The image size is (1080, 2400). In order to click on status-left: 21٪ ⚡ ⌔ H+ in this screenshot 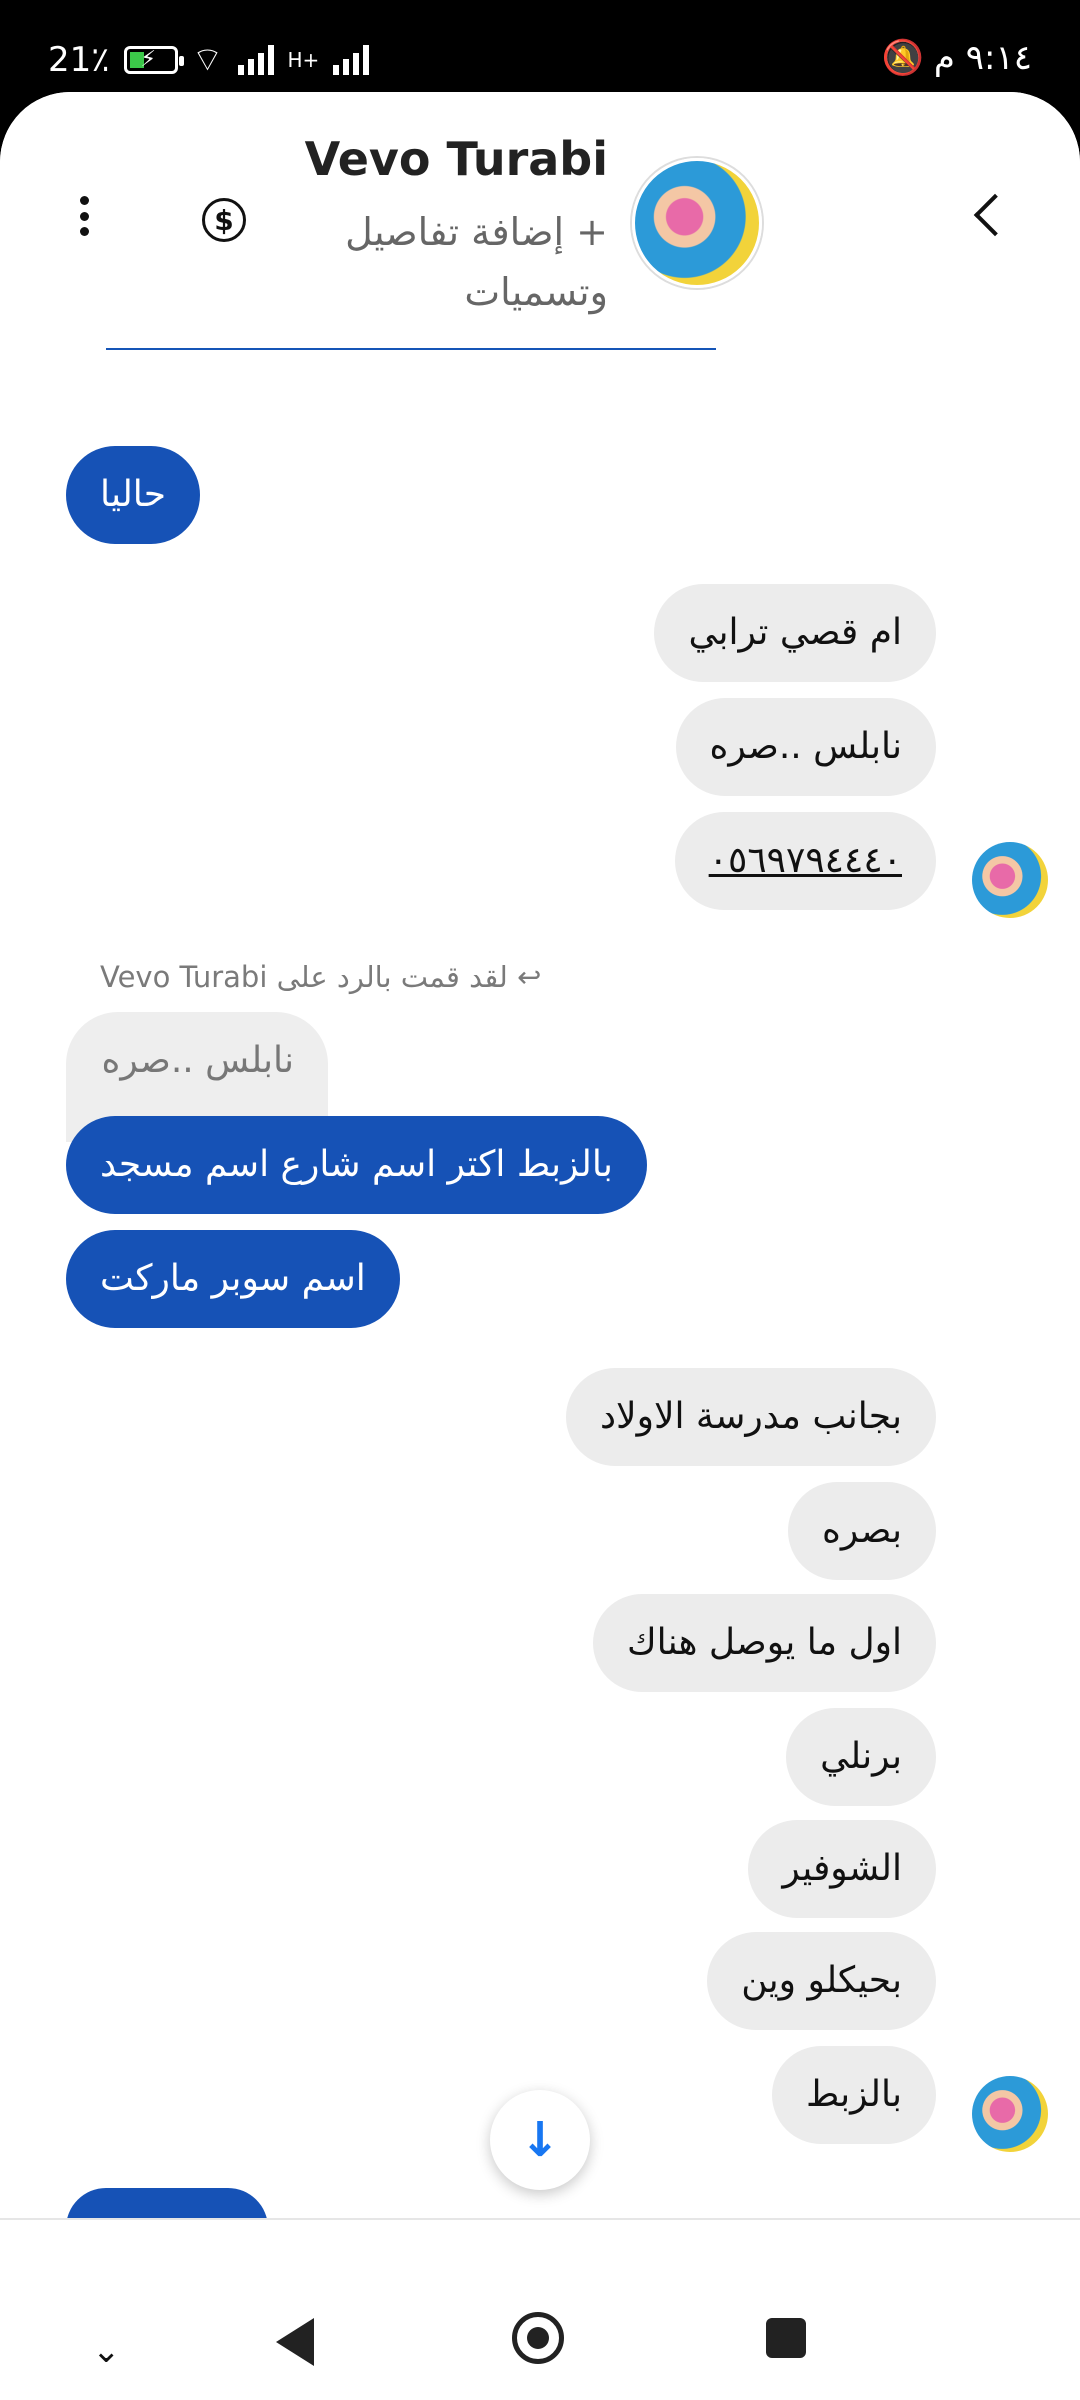, I will do `click(209, 59)`.